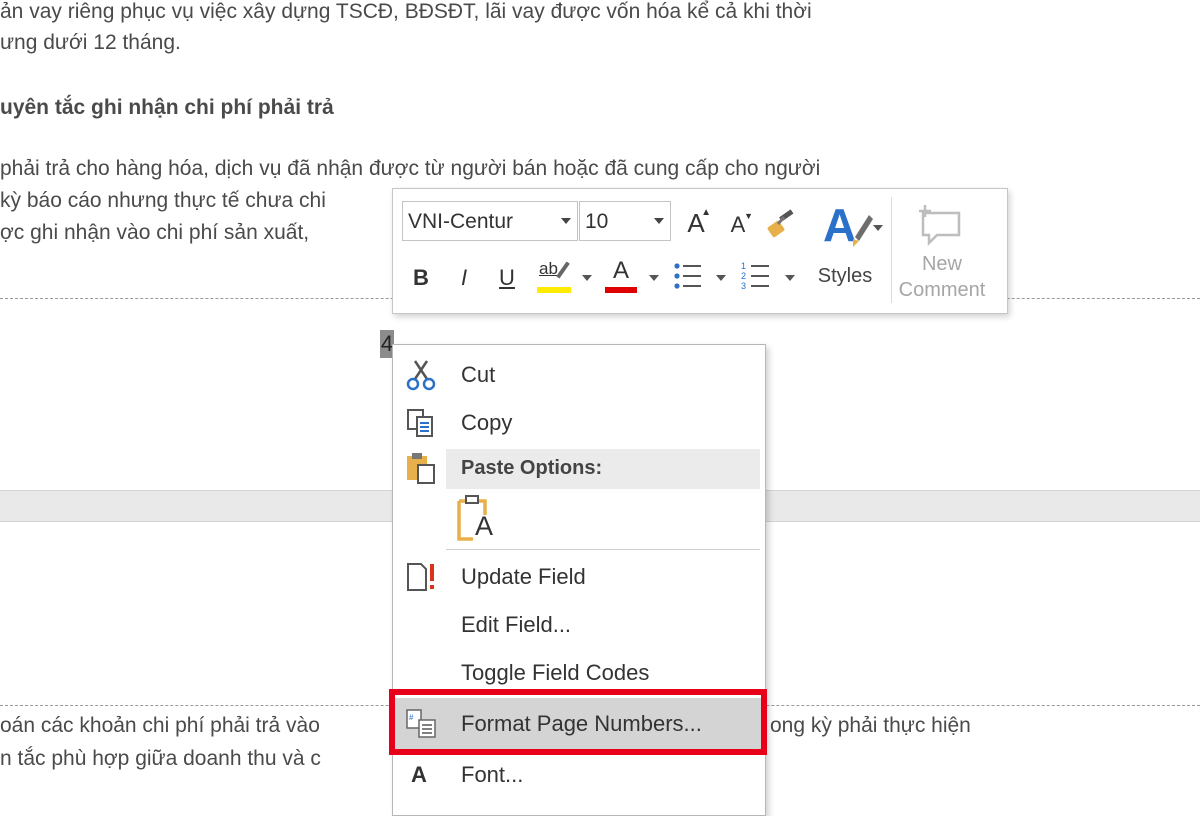  What do you see at coordinates (160, 758) in the screenshot?
I see `doc-line-7: n tắc phù hợp giữa doanh thu và c` at bounding box center [160, 758].